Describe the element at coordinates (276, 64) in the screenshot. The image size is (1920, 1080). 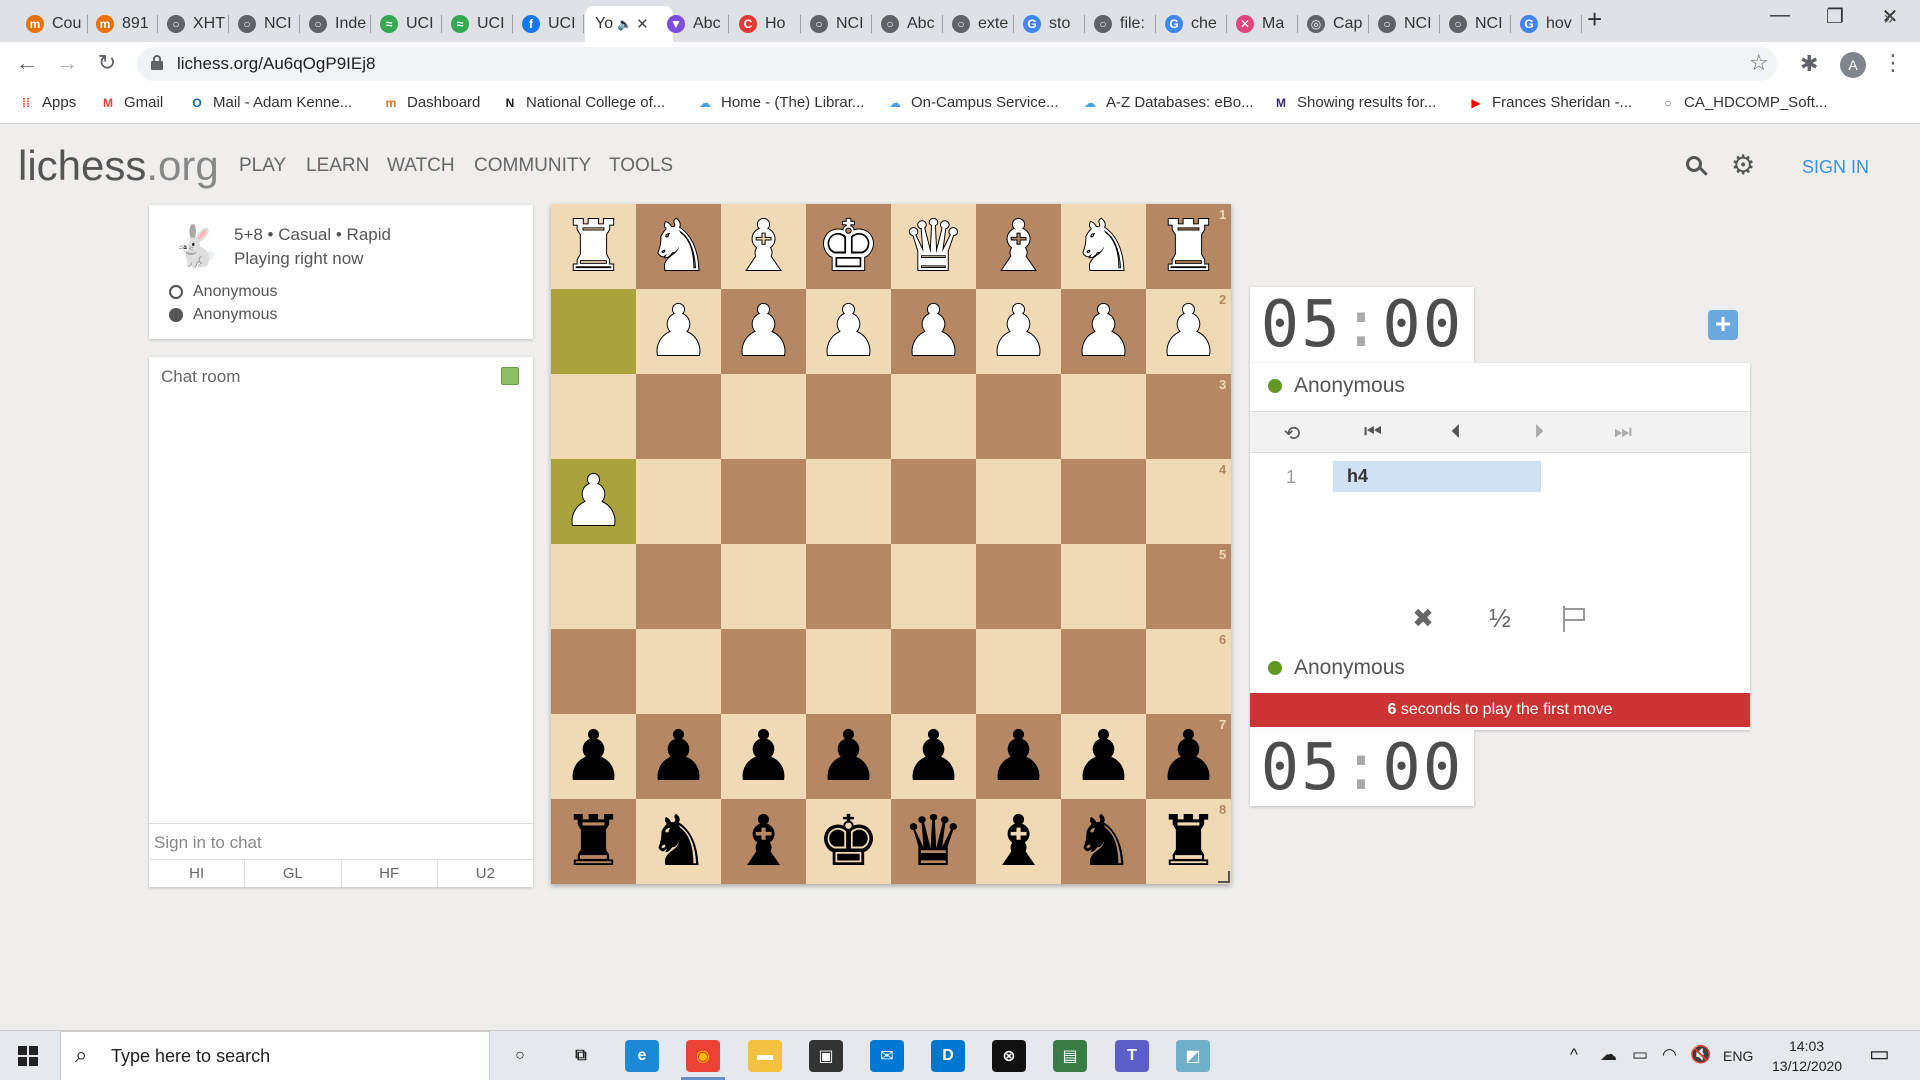
I see `url-text: lichess.org/Au6qOgP9IEj8` at that location.